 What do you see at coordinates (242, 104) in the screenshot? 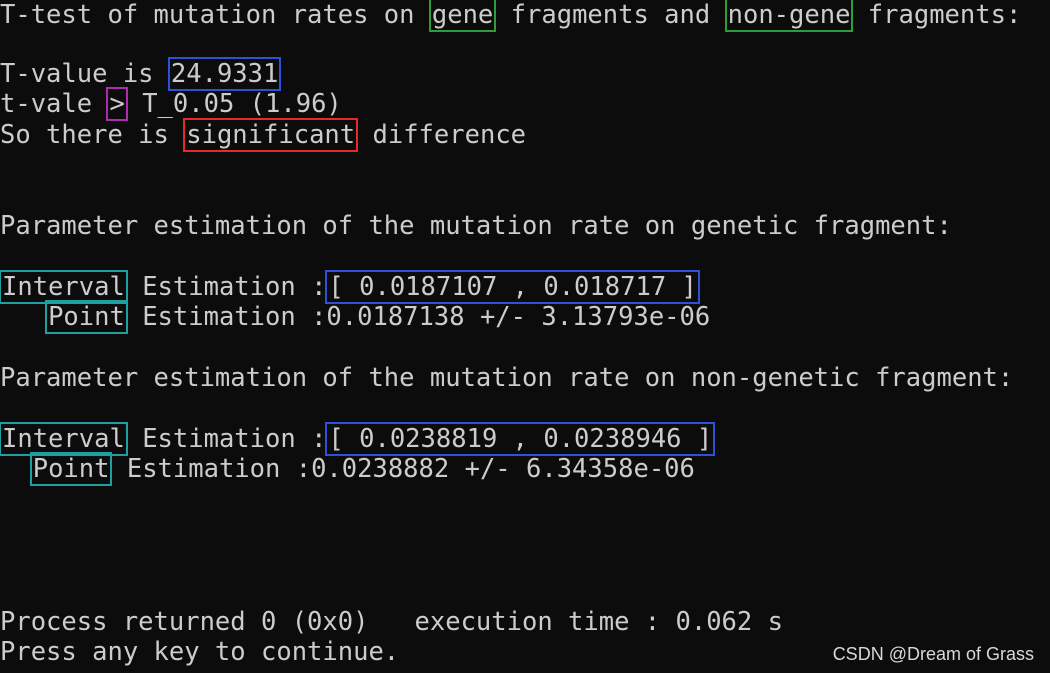
I see `compare-threshold: T_0.05 (1.96)` at bounding box center [242, 104].